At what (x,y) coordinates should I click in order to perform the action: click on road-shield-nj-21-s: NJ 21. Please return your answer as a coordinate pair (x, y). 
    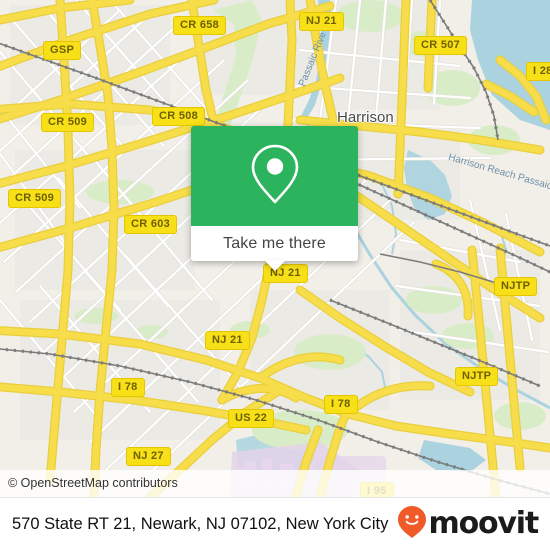
    Looking at the image, I should click on (227, 340).